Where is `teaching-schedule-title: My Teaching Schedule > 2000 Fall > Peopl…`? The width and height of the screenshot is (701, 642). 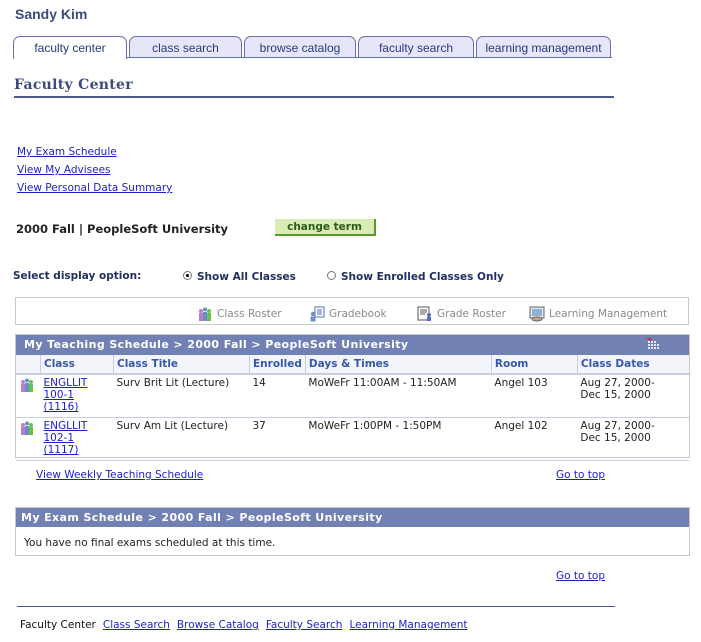 teaching-schedule-title: My Teaching Schedule > 2000 Fall > Peopl… is located at coordinates (216, 344).